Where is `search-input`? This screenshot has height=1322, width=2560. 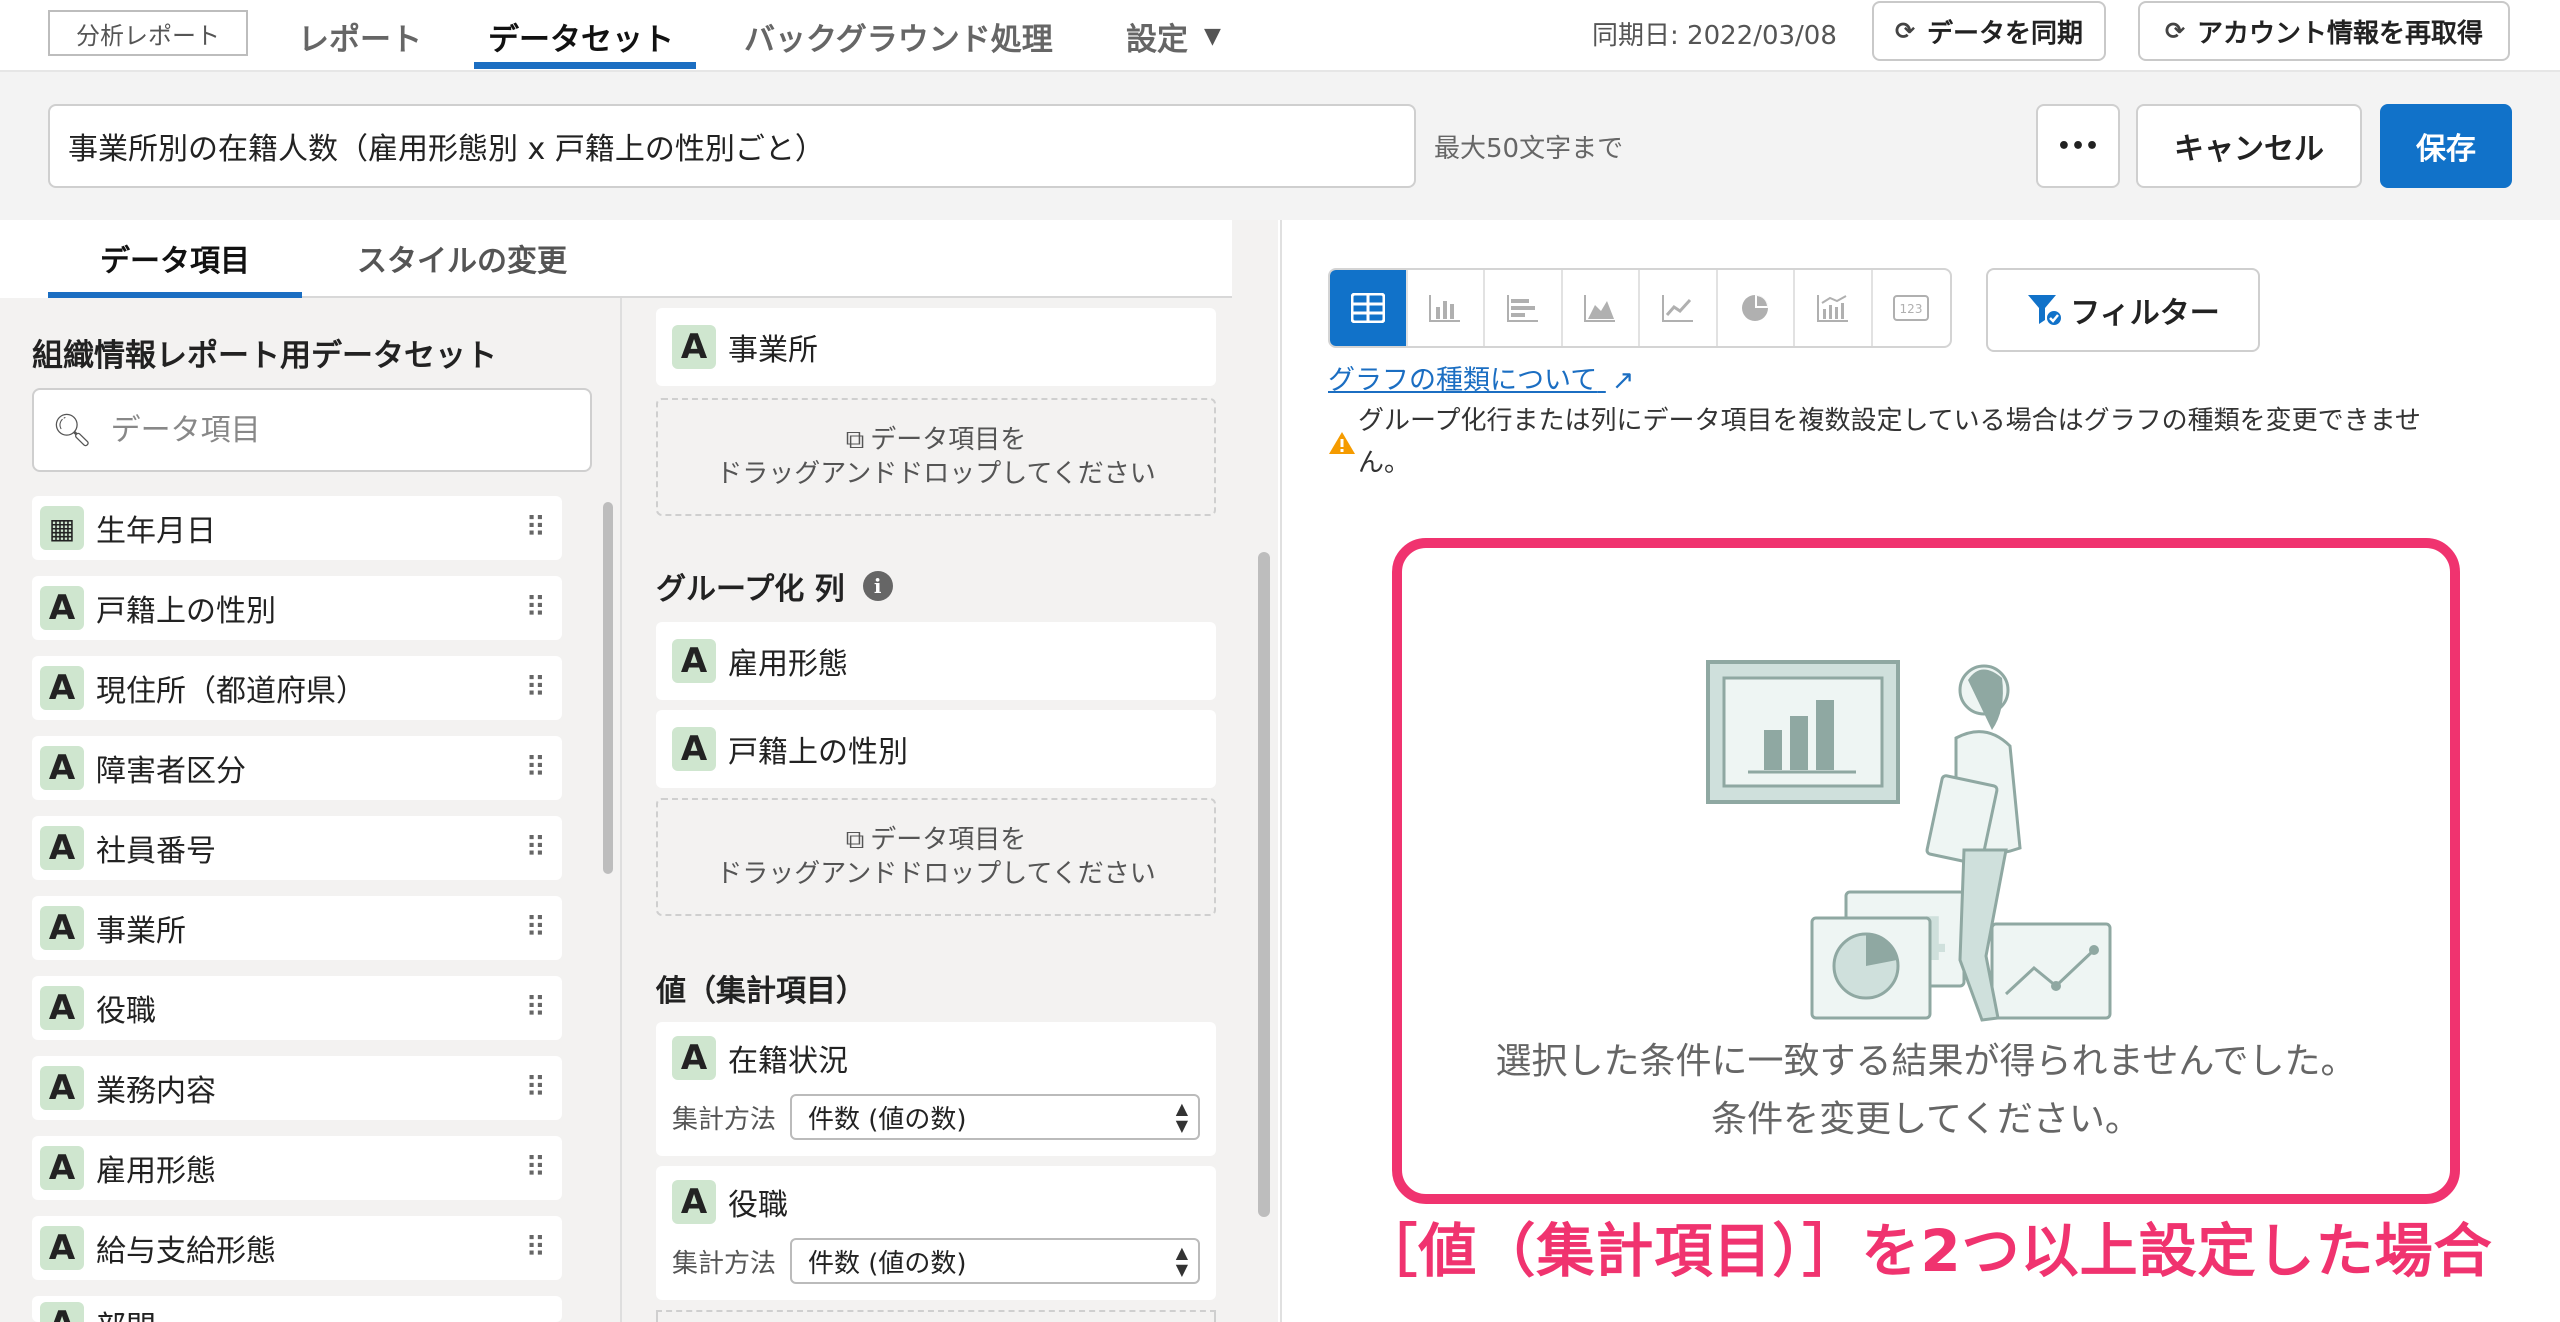 search-input is located at coordinates (338, 430).